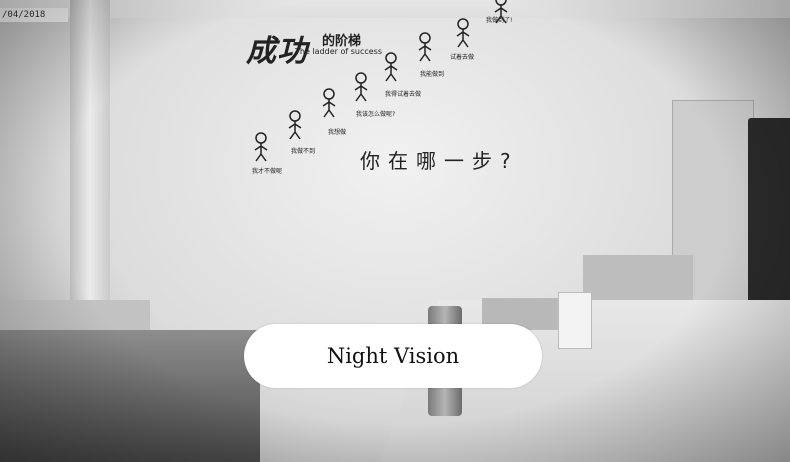  Describe the element at coordinates (403, 94) in the screenshot. I see `step-label: 我得试着去做` at that location.